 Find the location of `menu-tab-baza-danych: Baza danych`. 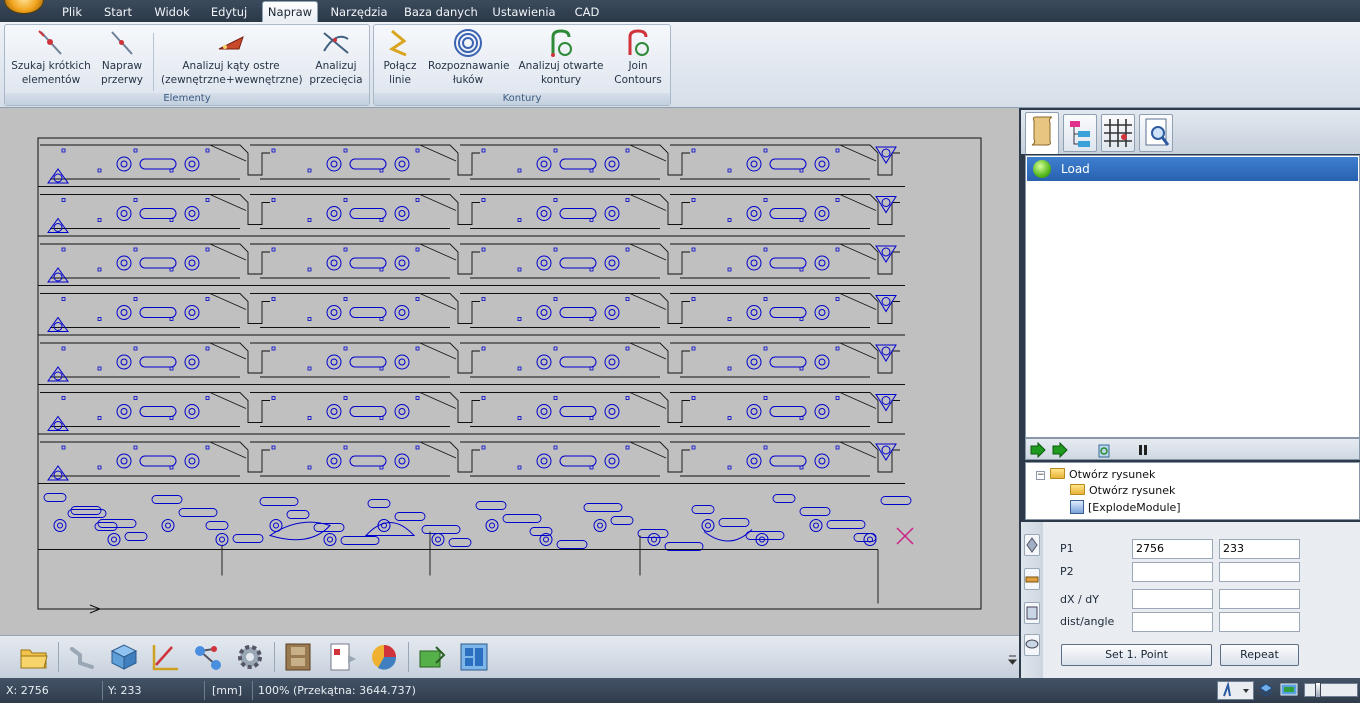

menu-tab-baza-danych: Baza danych is located at coordinates (441, 12).